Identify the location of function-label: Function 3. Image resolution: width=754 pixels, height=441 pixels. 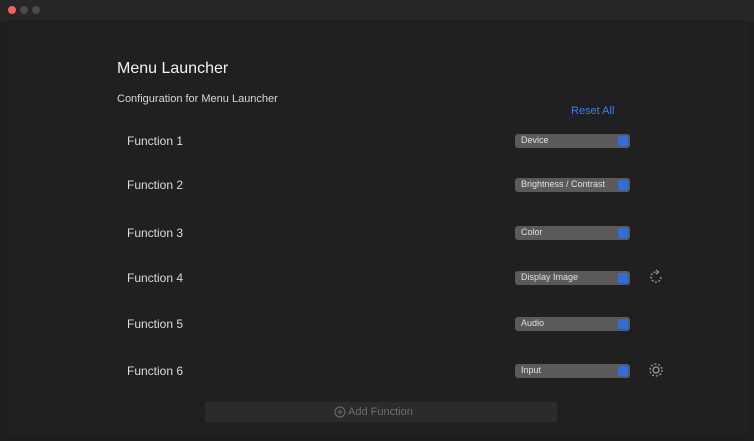
(155, 233).